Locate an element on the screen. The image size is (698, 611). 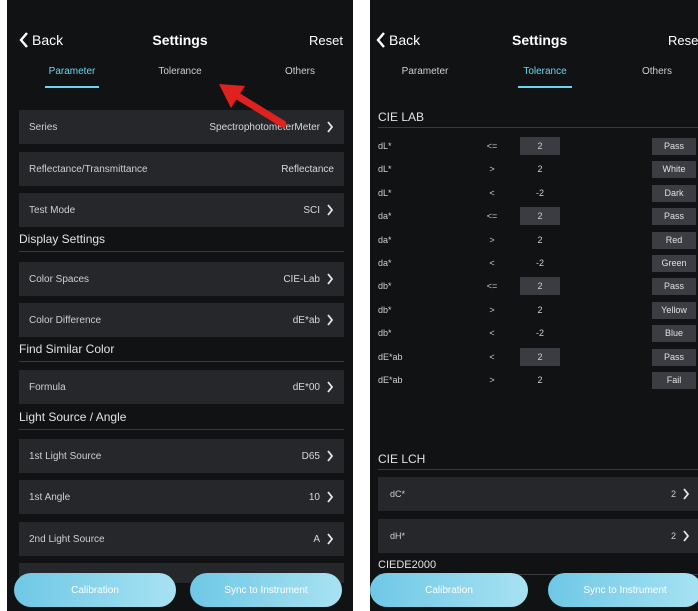
lch-dc-label: dC* is located at coordinates (398, 494).